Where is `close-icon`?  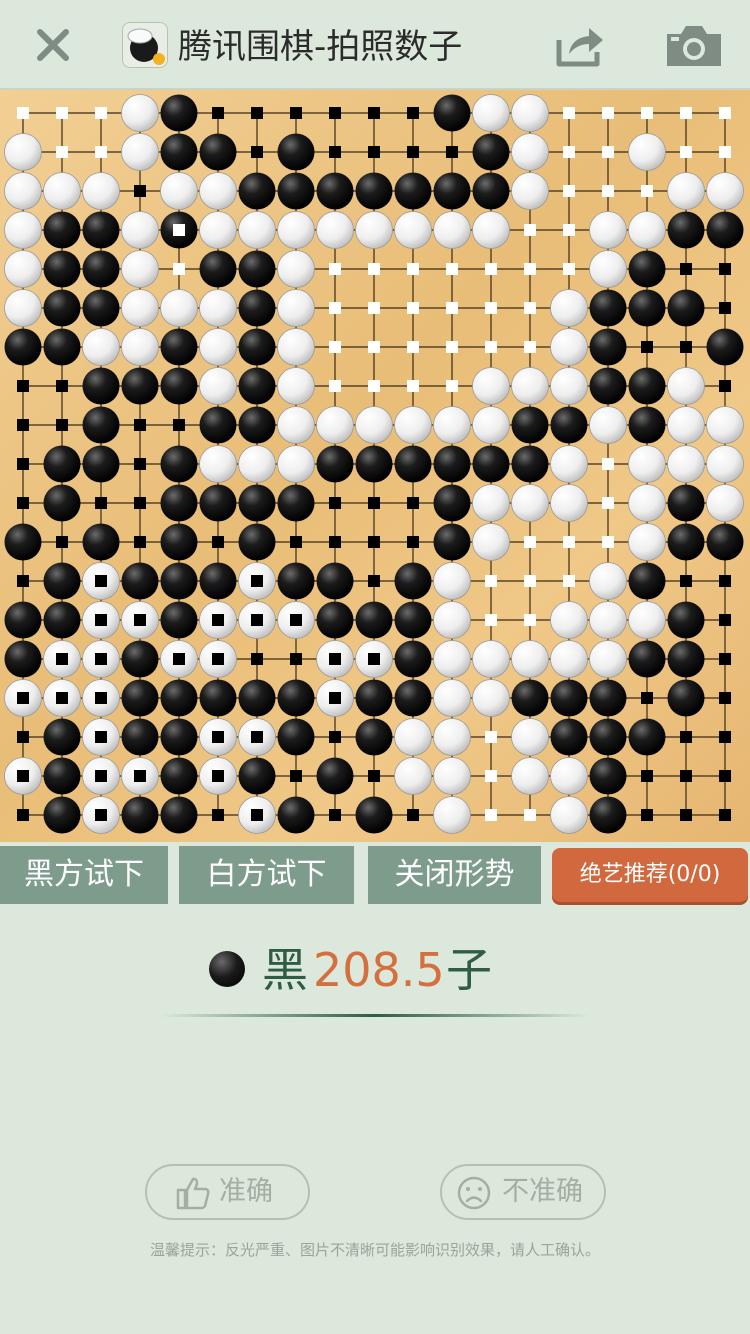 close-icon is located at coordinates (53, 45).